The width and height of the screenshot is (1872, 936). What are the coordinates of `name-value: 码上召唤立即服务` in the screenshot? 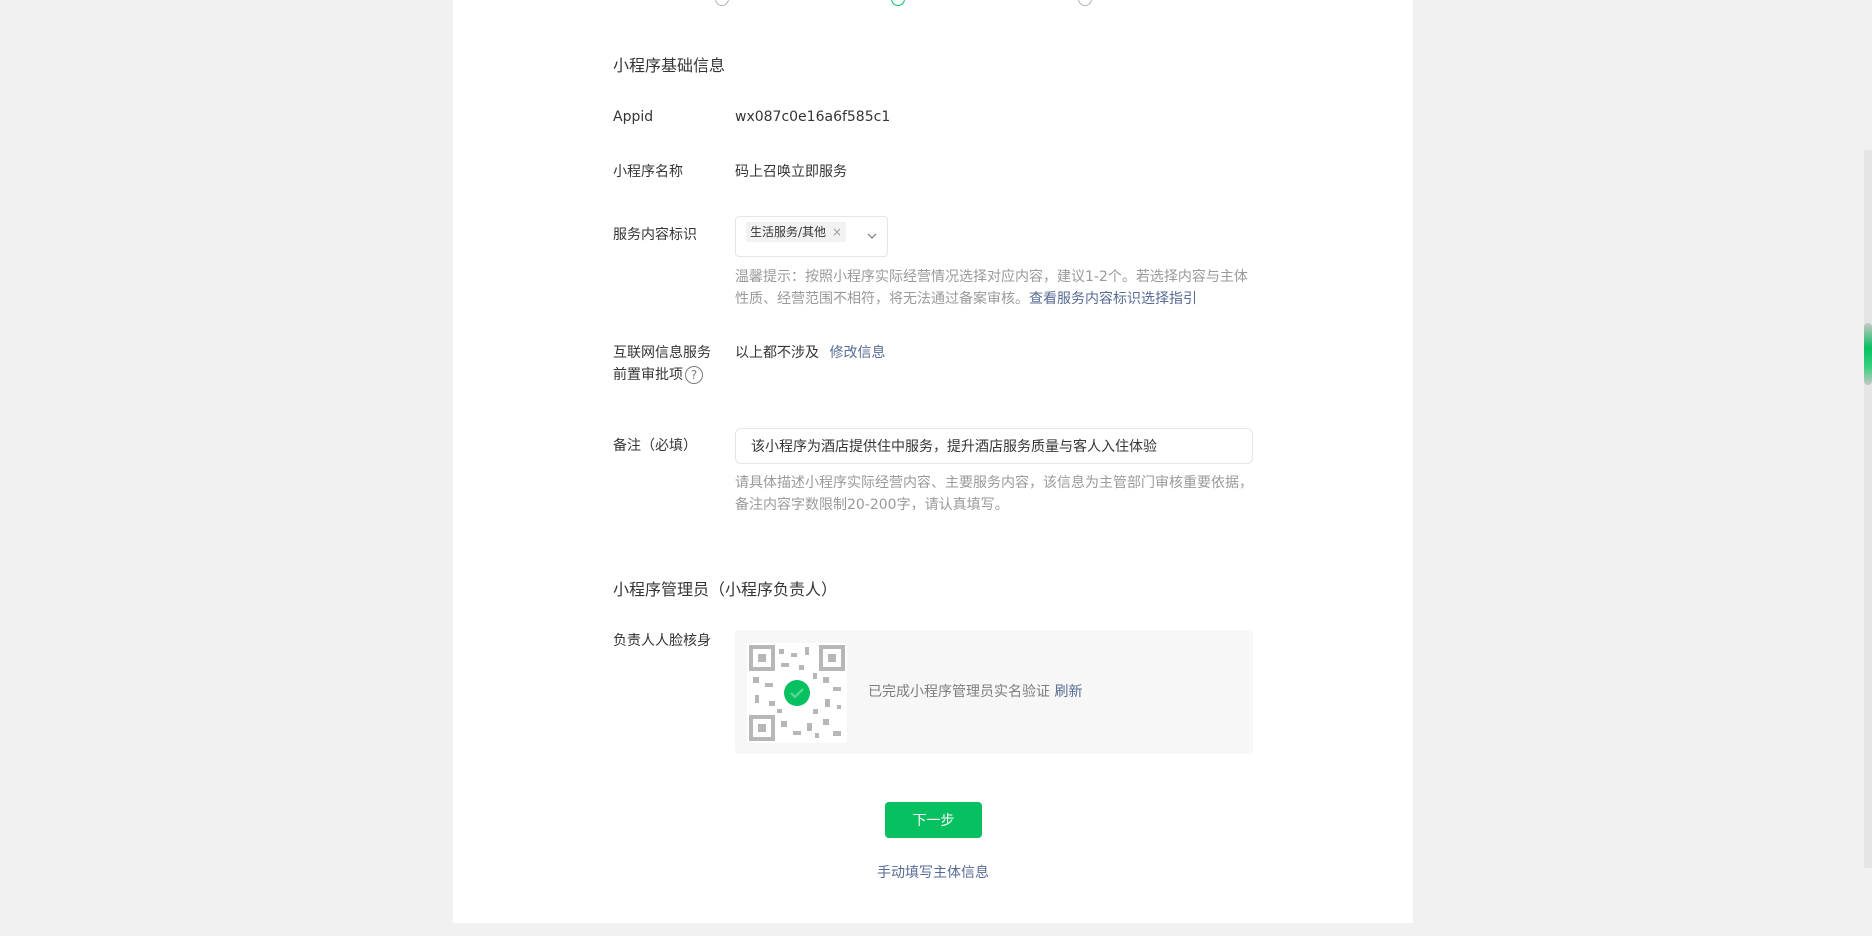 It's located at (791, 172).